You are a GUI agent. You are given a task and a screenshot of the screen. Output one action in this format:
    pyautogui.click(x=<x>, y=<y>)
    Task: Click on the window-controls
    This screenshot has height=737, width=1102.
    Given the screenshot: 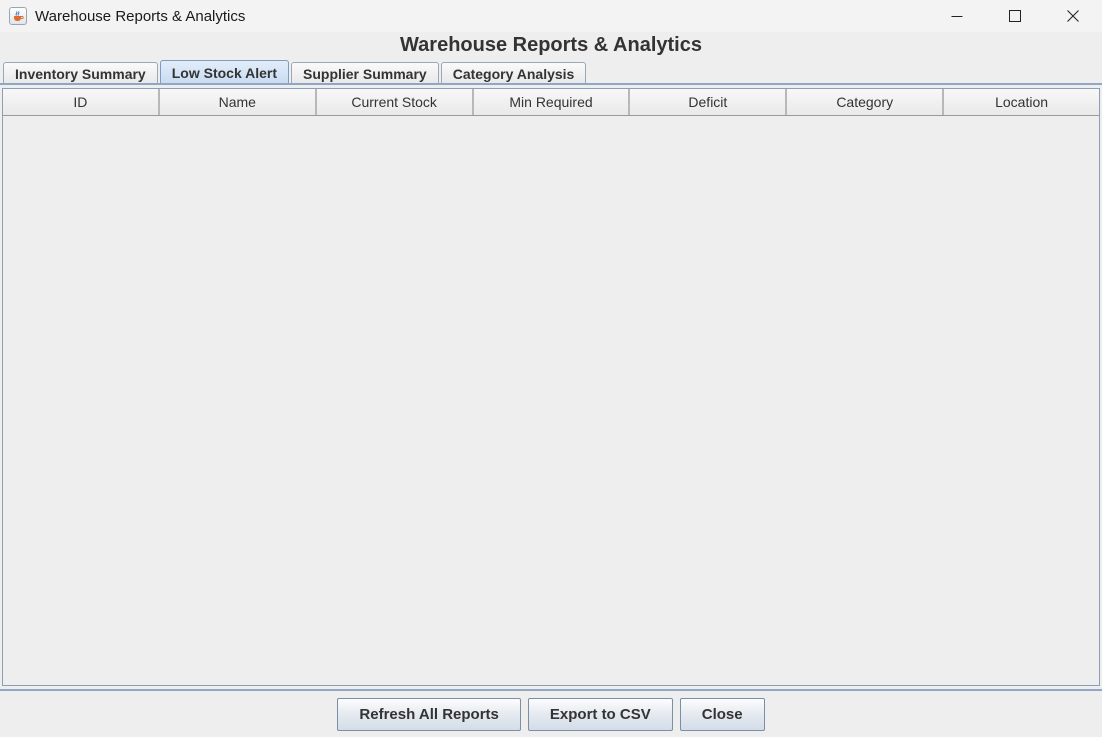 What is the action you would take?
    pyautogui.click(x=1015, y=16)
    